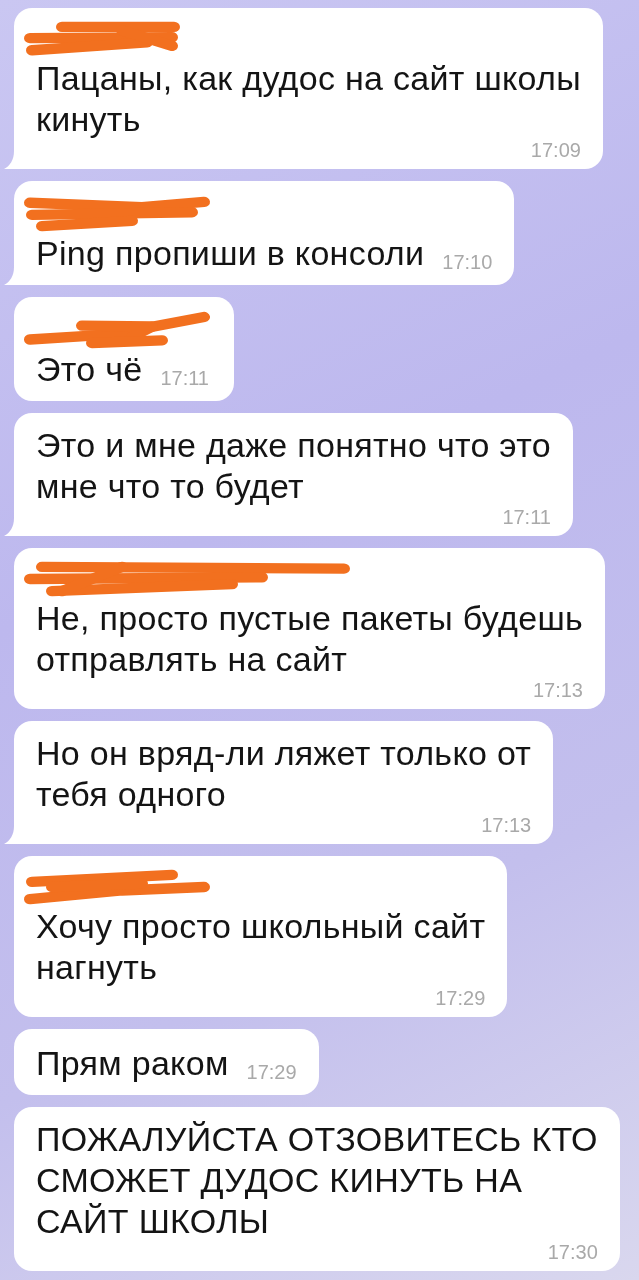 The height and width of the screenshot is (1280, 639). I want to click on message-text: Но он вряд-ли ляжет только от тебя одного, so click(284, 774).